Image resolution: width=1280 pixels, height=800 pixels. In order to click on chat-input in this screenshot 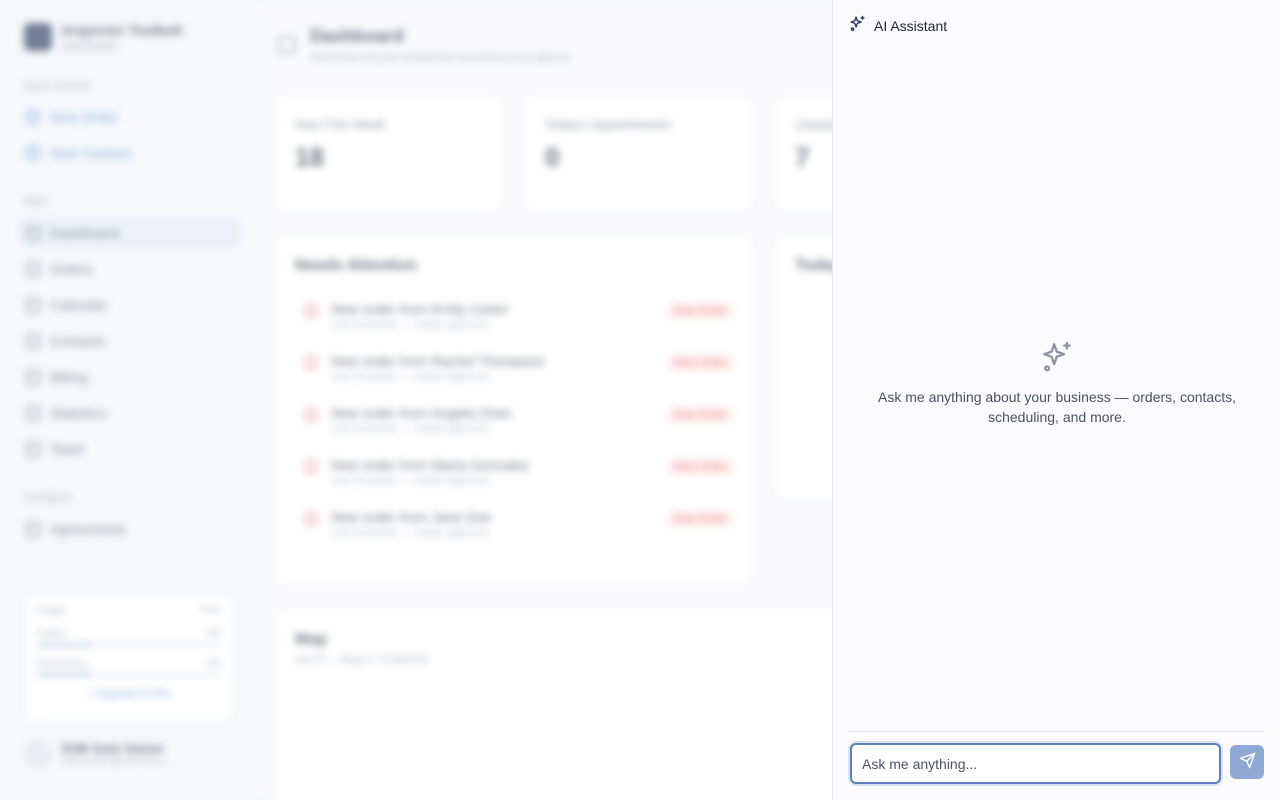, I will do `click(1035, 763)`.